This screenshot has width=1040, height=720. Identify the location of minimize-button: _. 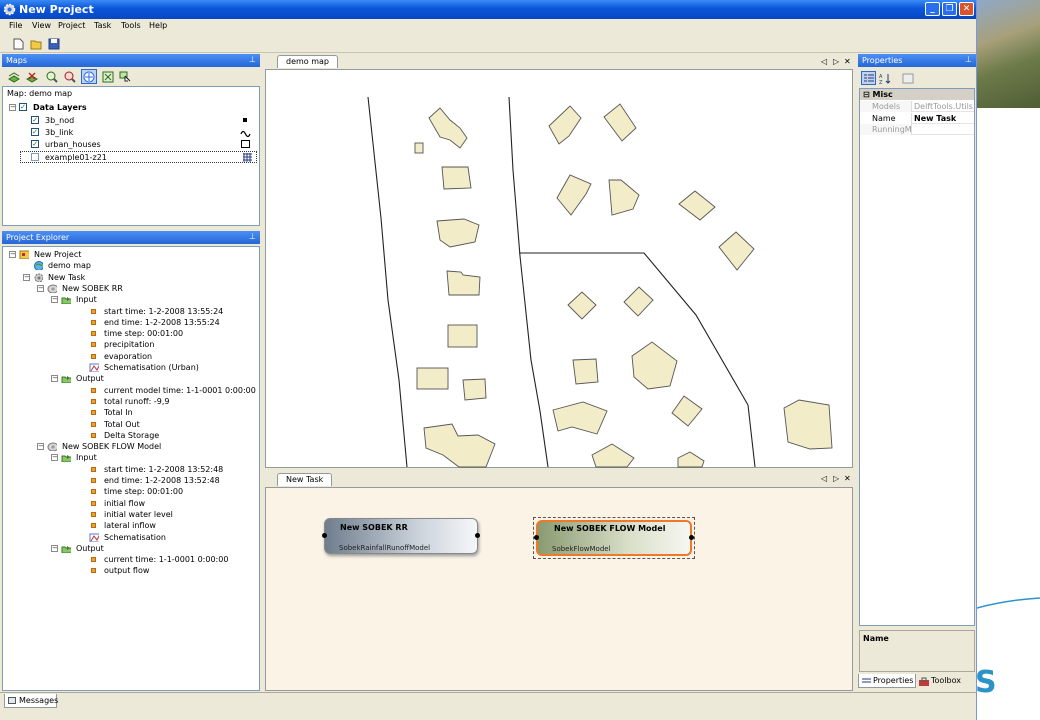
(932, 9).